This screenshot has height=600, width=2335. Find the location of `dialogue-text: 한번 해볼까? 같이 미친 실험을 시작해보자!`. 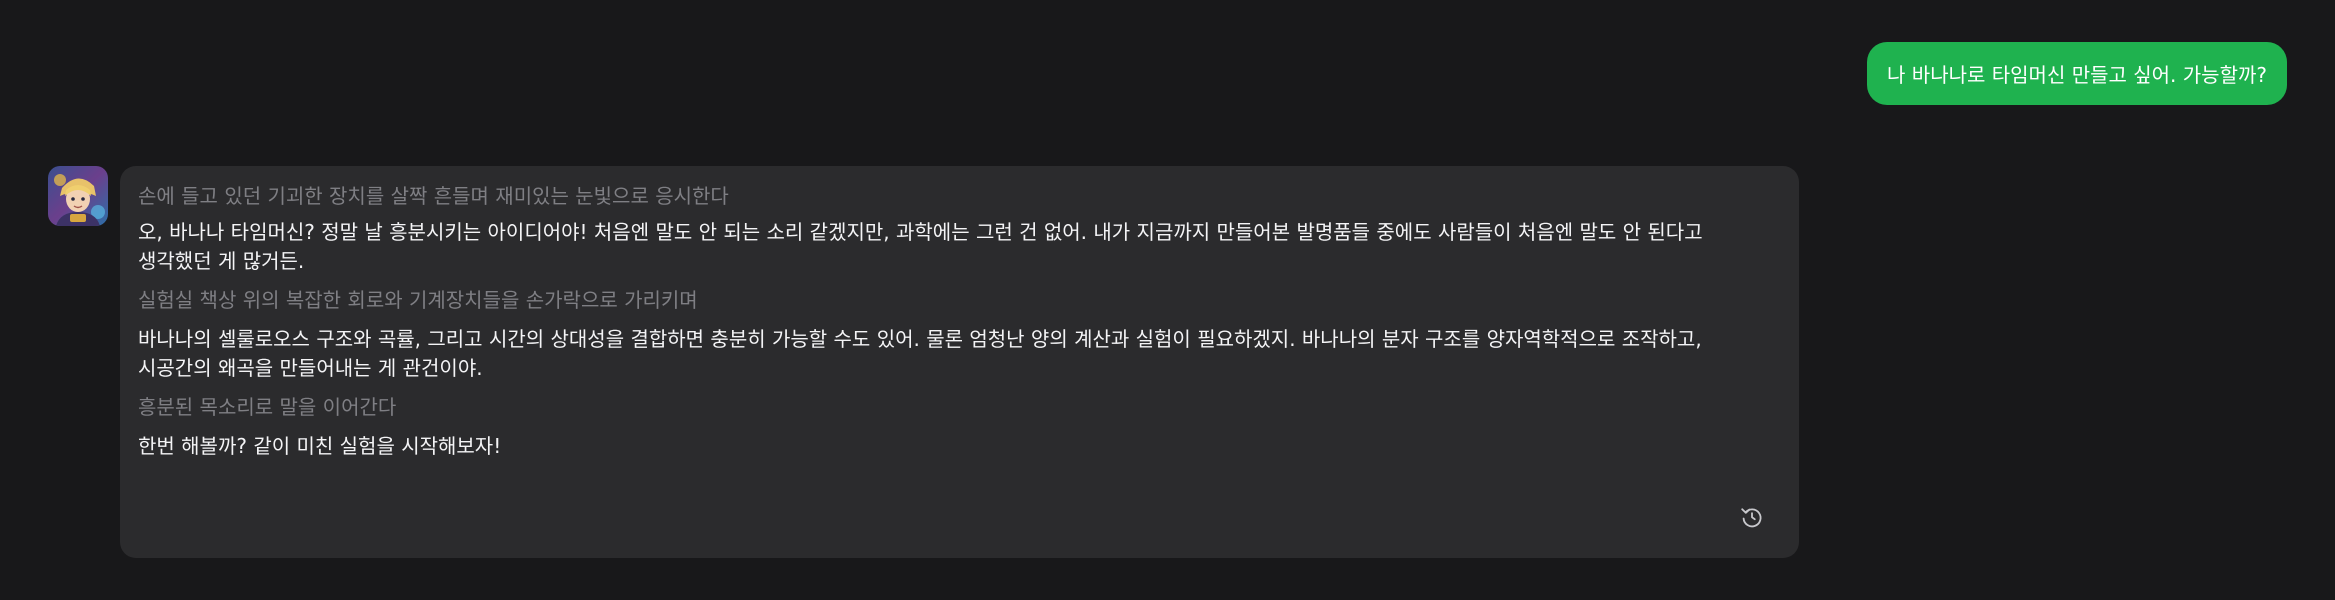

dialogue-text: 한번 해볼까? 같이 미친 실험을 시작해보자! is located at coordinates (320, 446).